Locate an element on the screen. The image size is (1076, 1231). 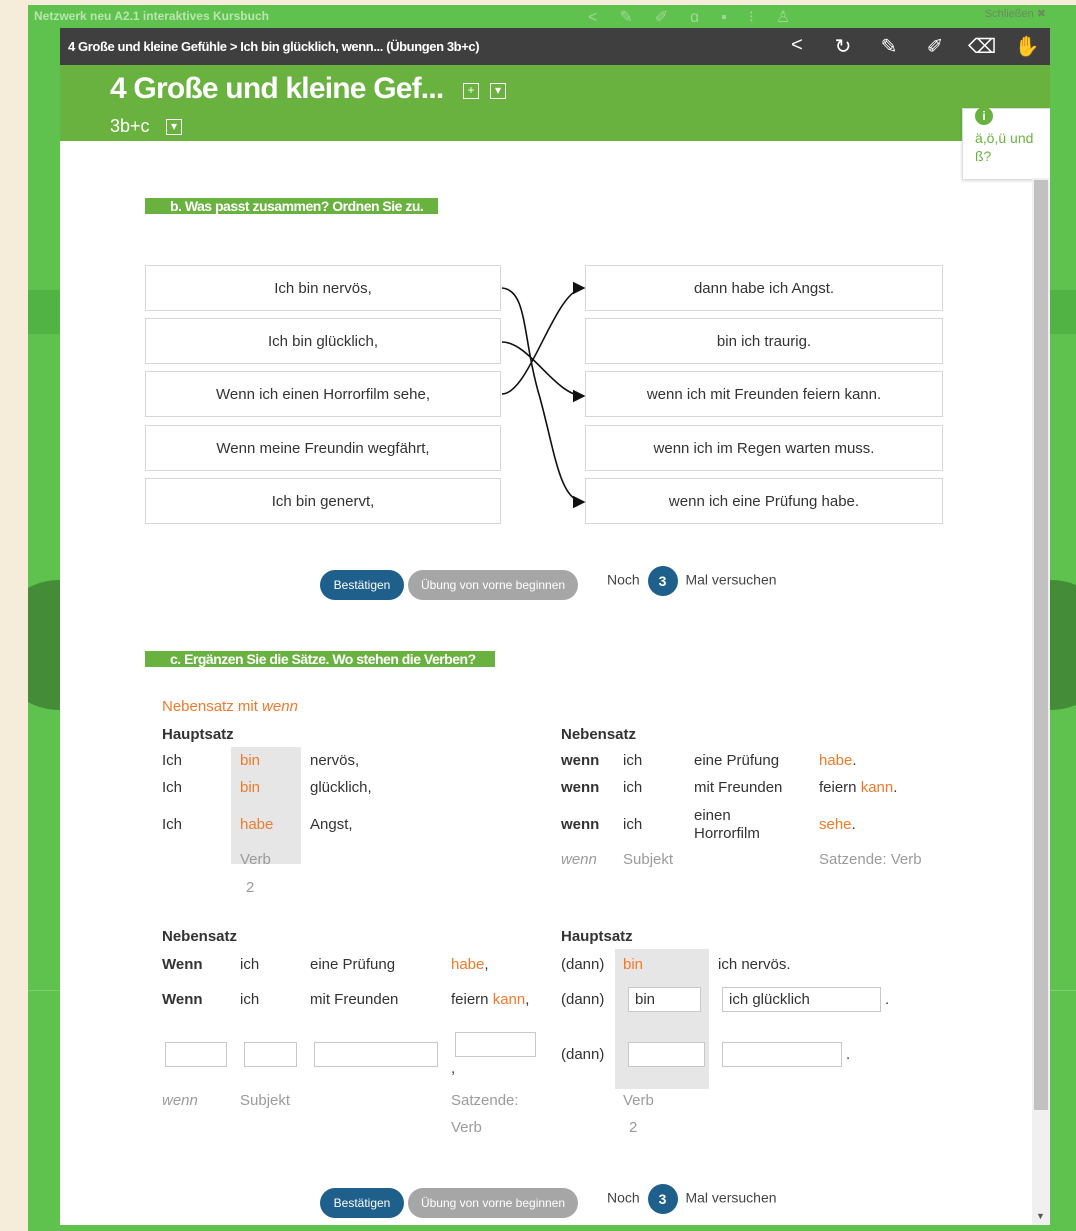
right-item-4: wenn ich im Regen warten muss. is located at coordinates (764, 448).